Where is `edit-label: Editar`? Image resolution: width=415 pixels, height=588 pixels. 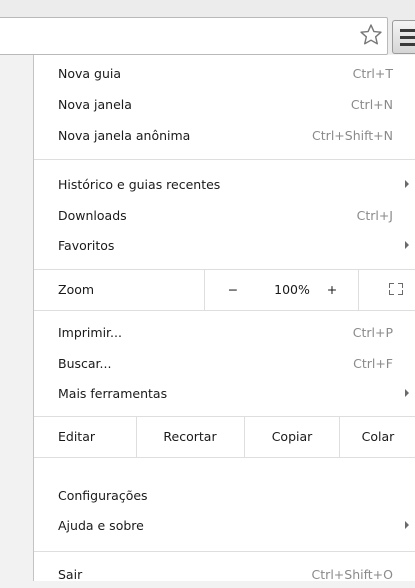 edit-label: Editar is located at coordinates (77, 436).